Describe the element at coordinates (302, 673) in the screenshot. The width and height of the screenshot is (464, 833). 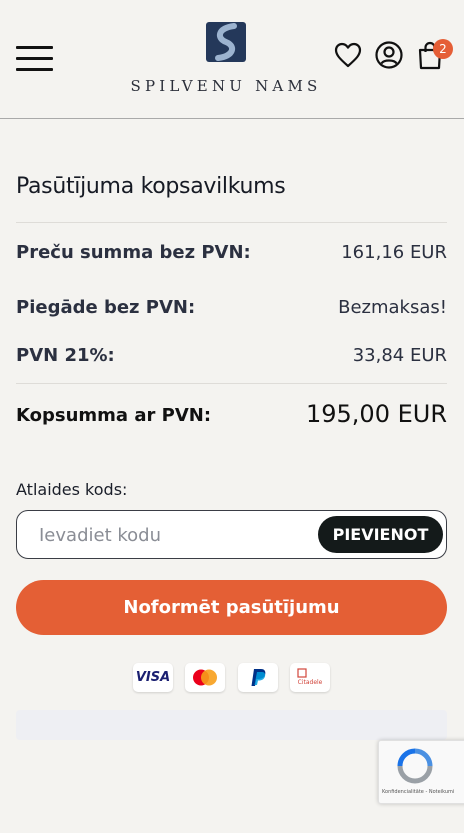
I see `citadele-logo` at that location.